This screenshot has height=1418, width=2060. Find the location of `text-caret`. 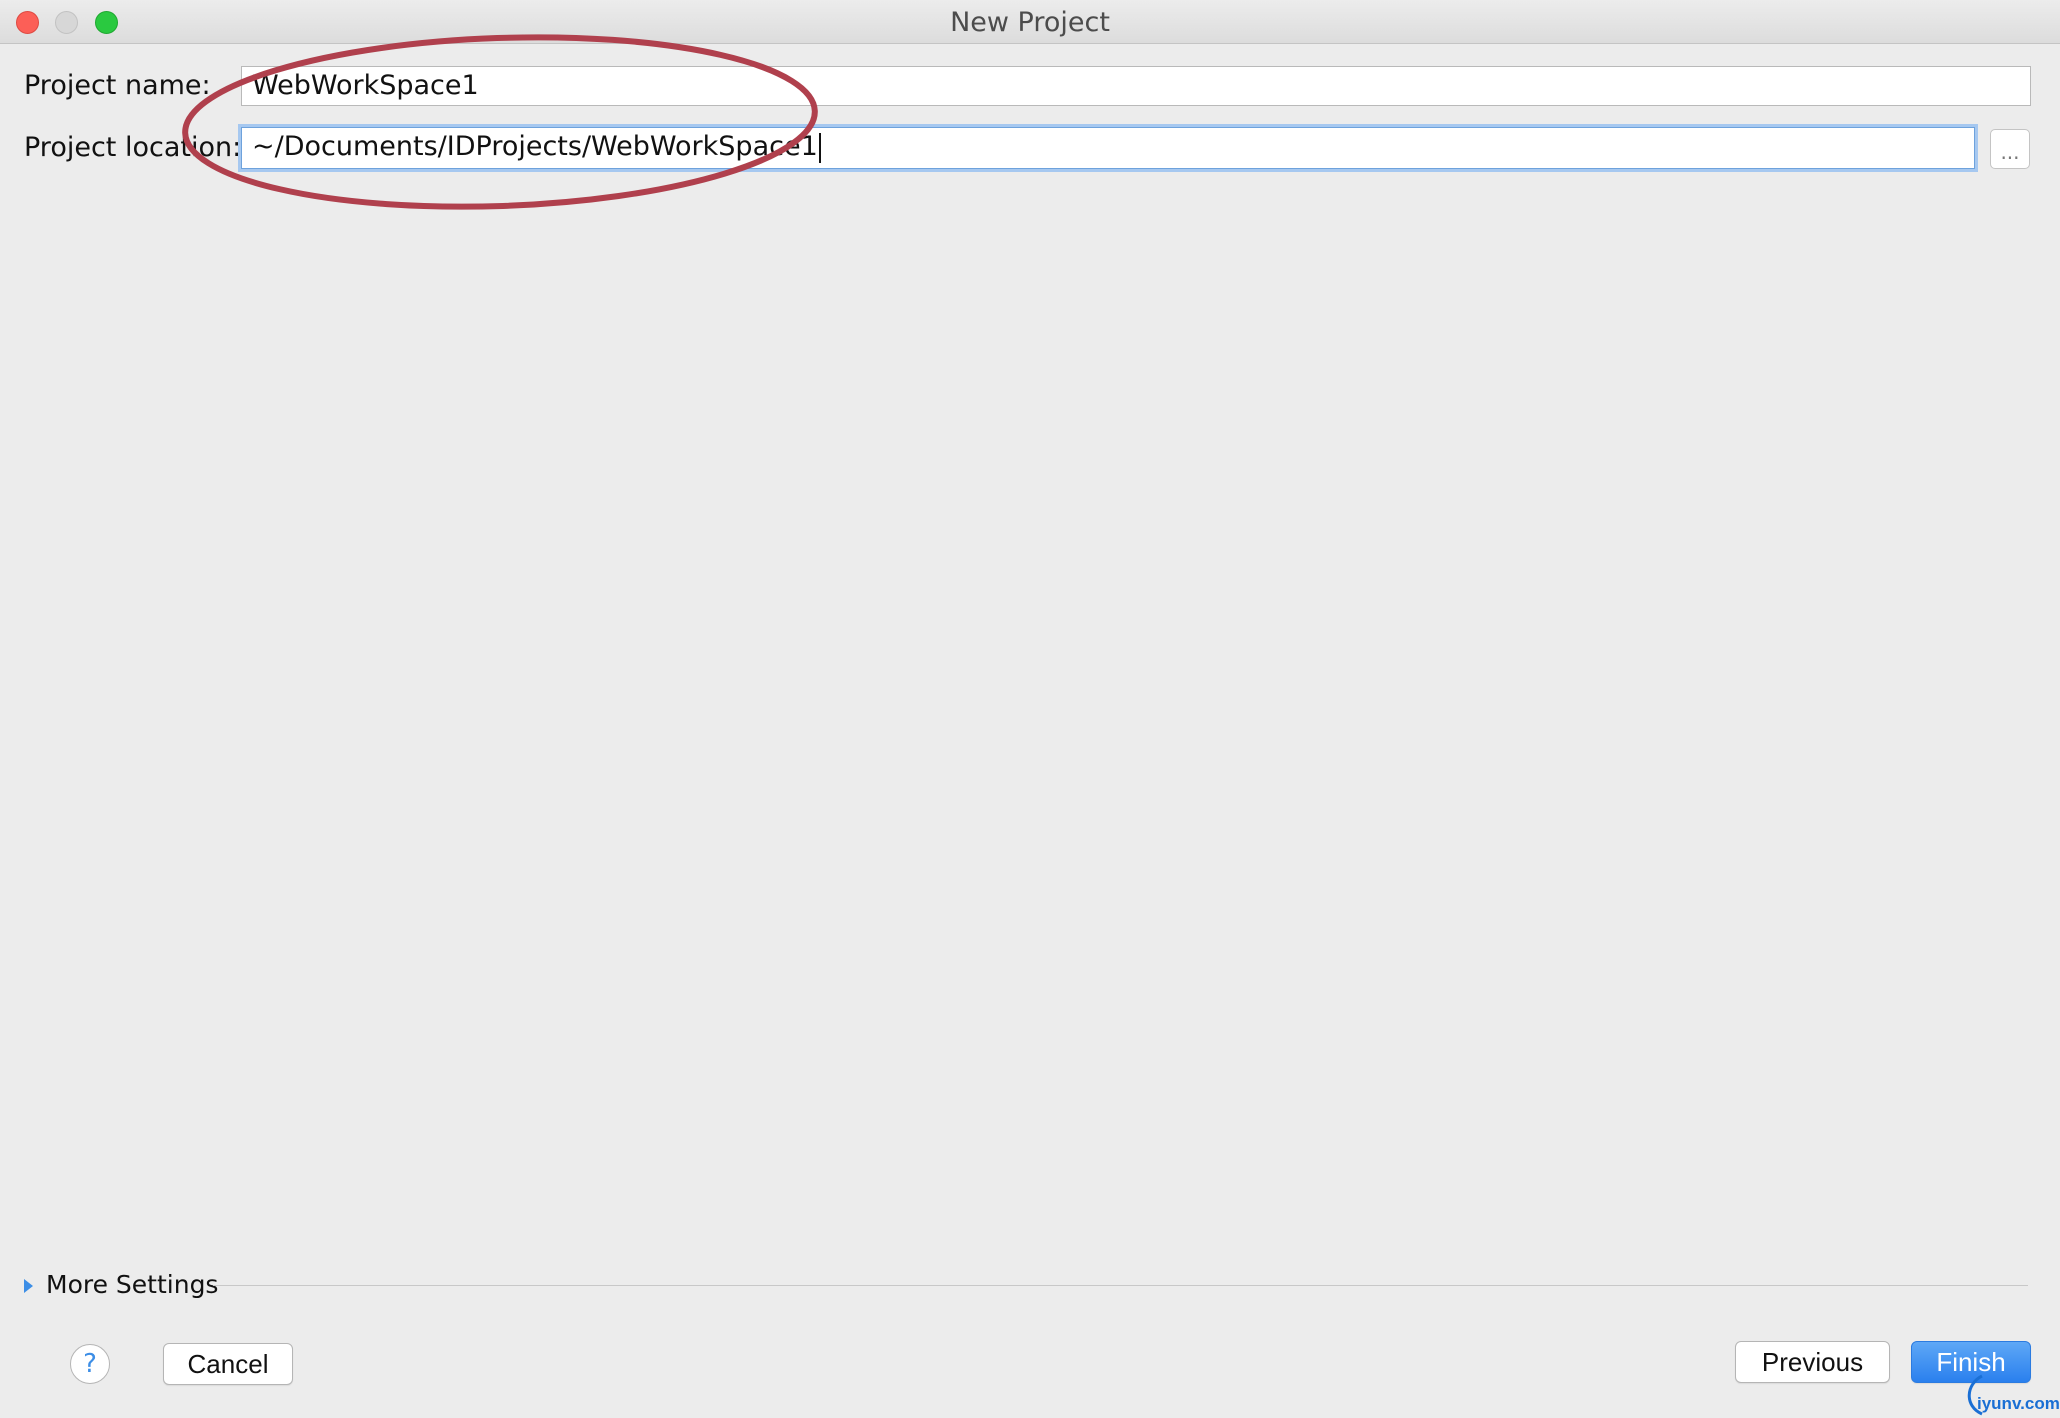

text-caret is located at coordinates (819, 147).